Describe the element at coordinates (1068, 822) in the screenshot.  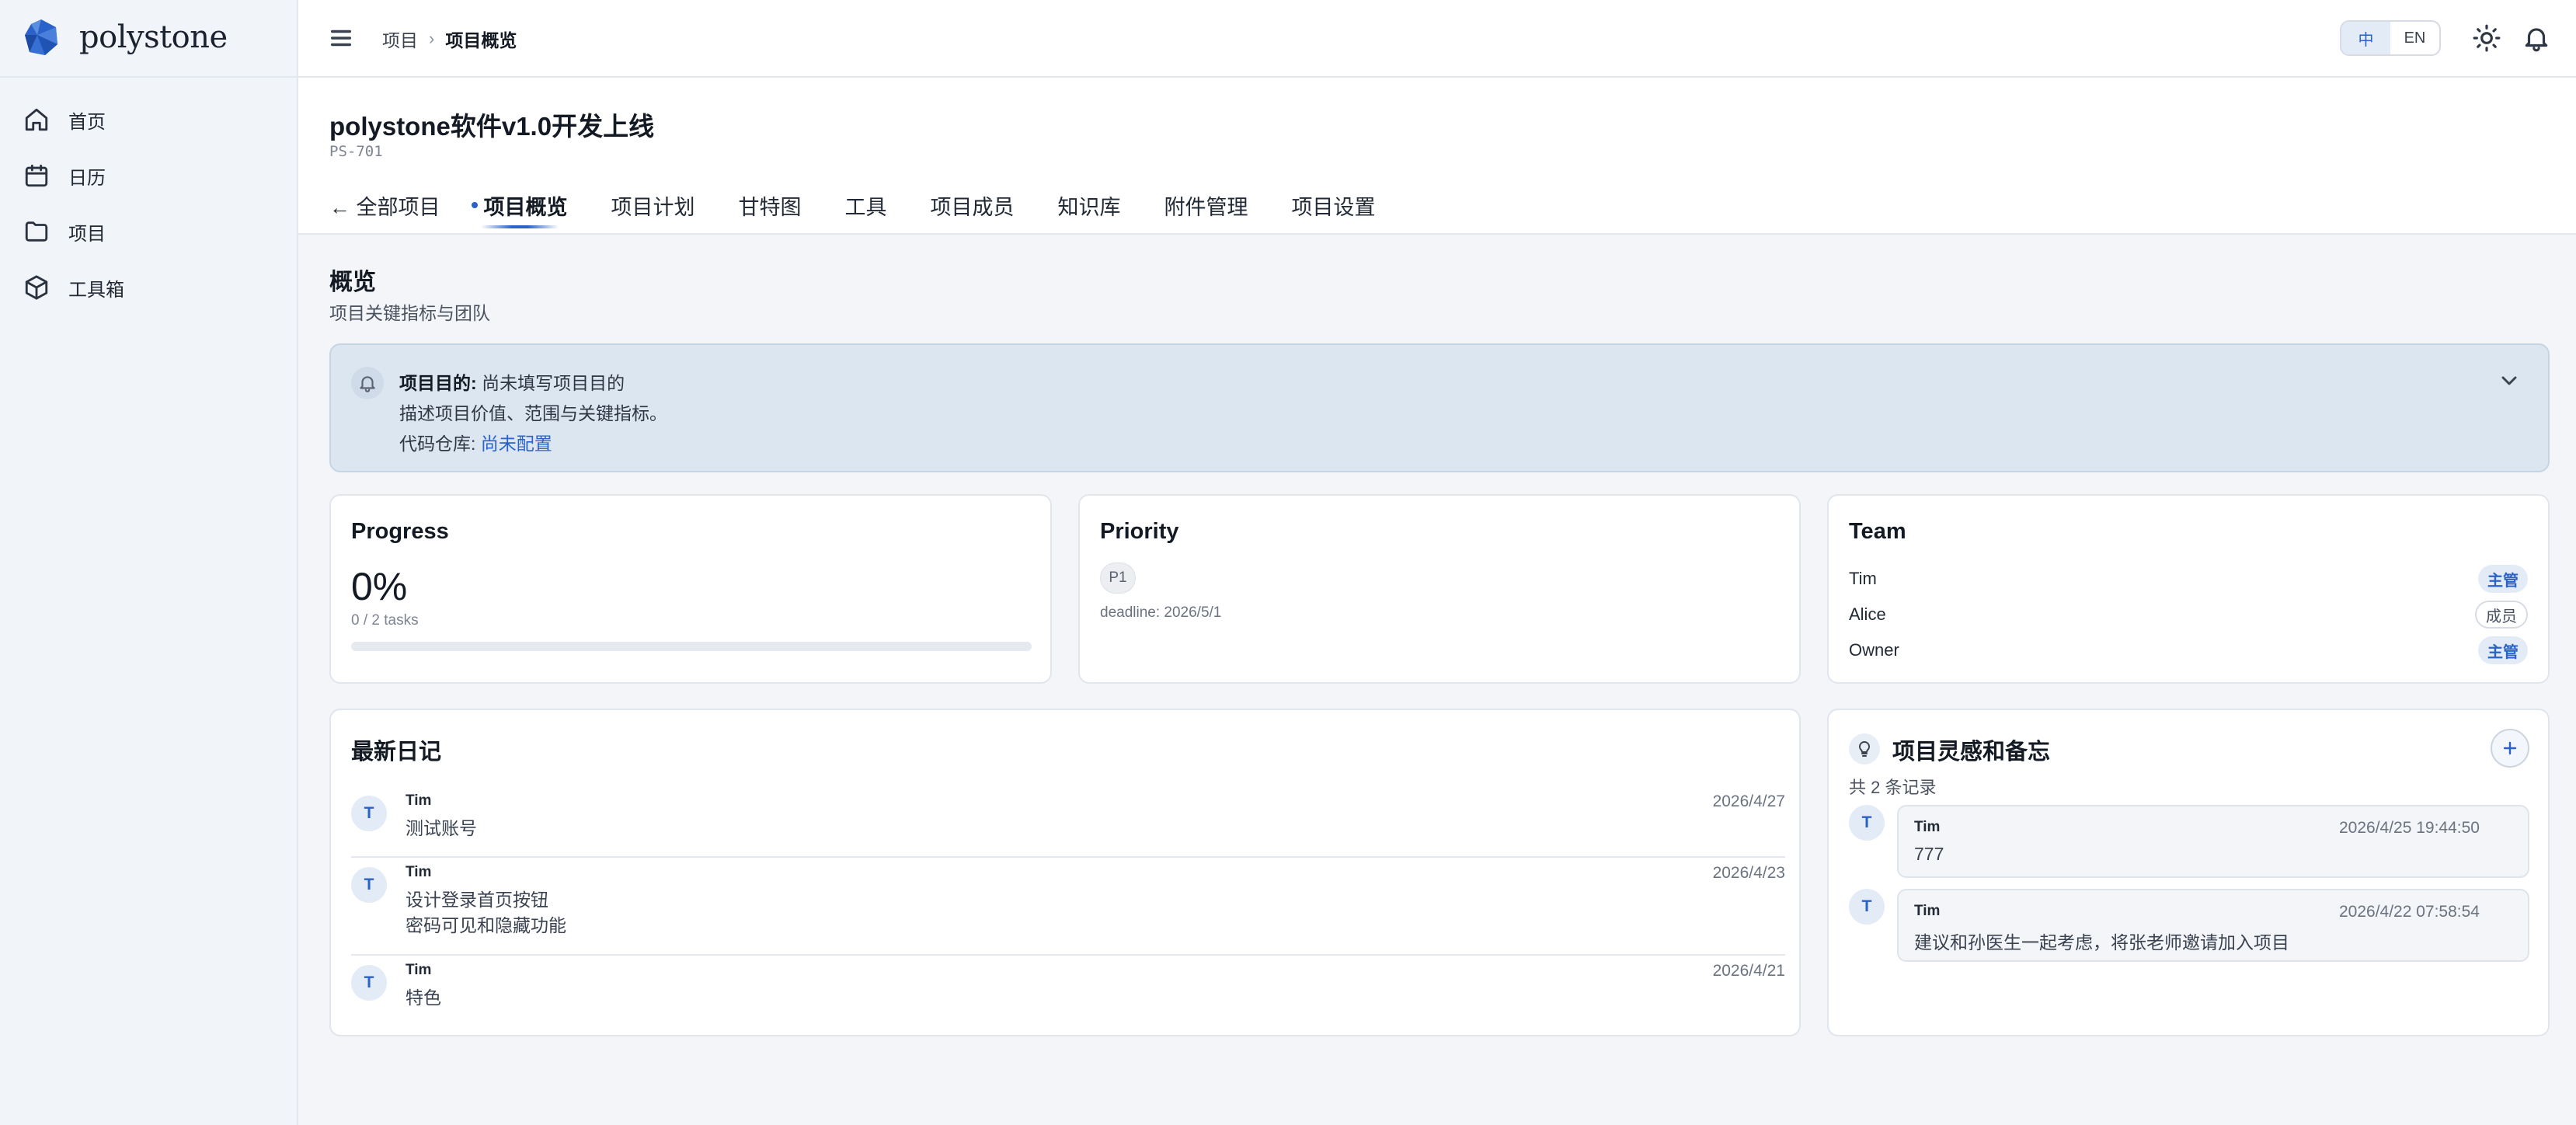
I see `diary-entry: T Tim 2026/4/27 测试账号` at that location.